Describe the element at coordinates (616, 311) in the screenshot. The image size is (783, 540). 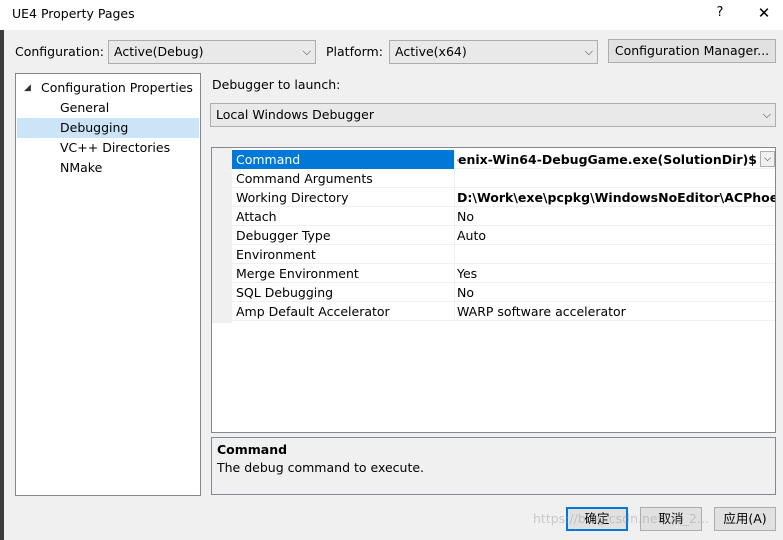
I see `property-value: WARP software accelerator` at that location.